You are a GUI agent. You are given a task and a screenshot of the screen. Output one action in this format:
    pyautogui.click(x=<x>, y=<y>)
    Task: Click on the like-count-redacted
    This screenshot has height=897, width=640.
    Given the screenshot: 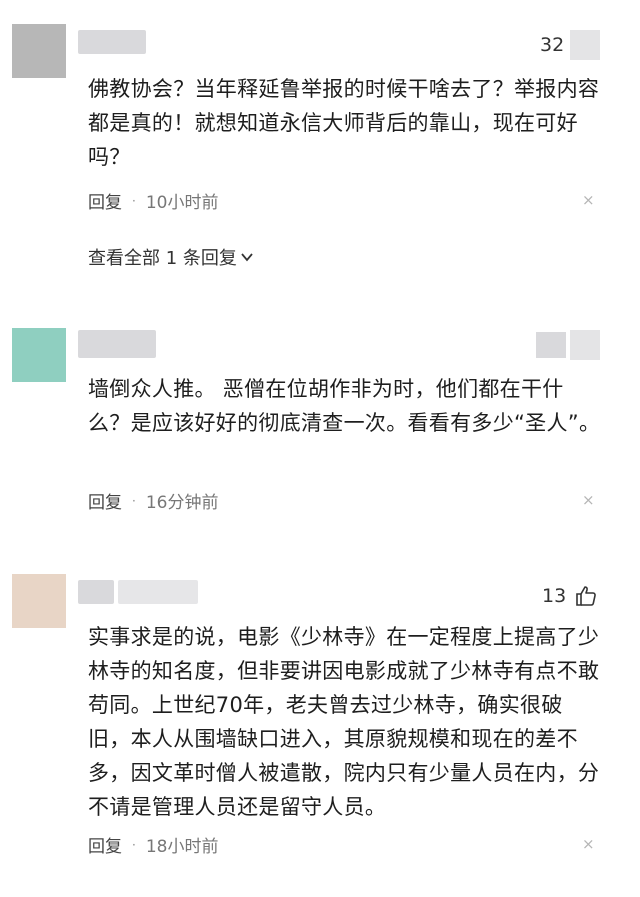 What is the action you would take?
    pyautogui.click(x=551, y=345)
    